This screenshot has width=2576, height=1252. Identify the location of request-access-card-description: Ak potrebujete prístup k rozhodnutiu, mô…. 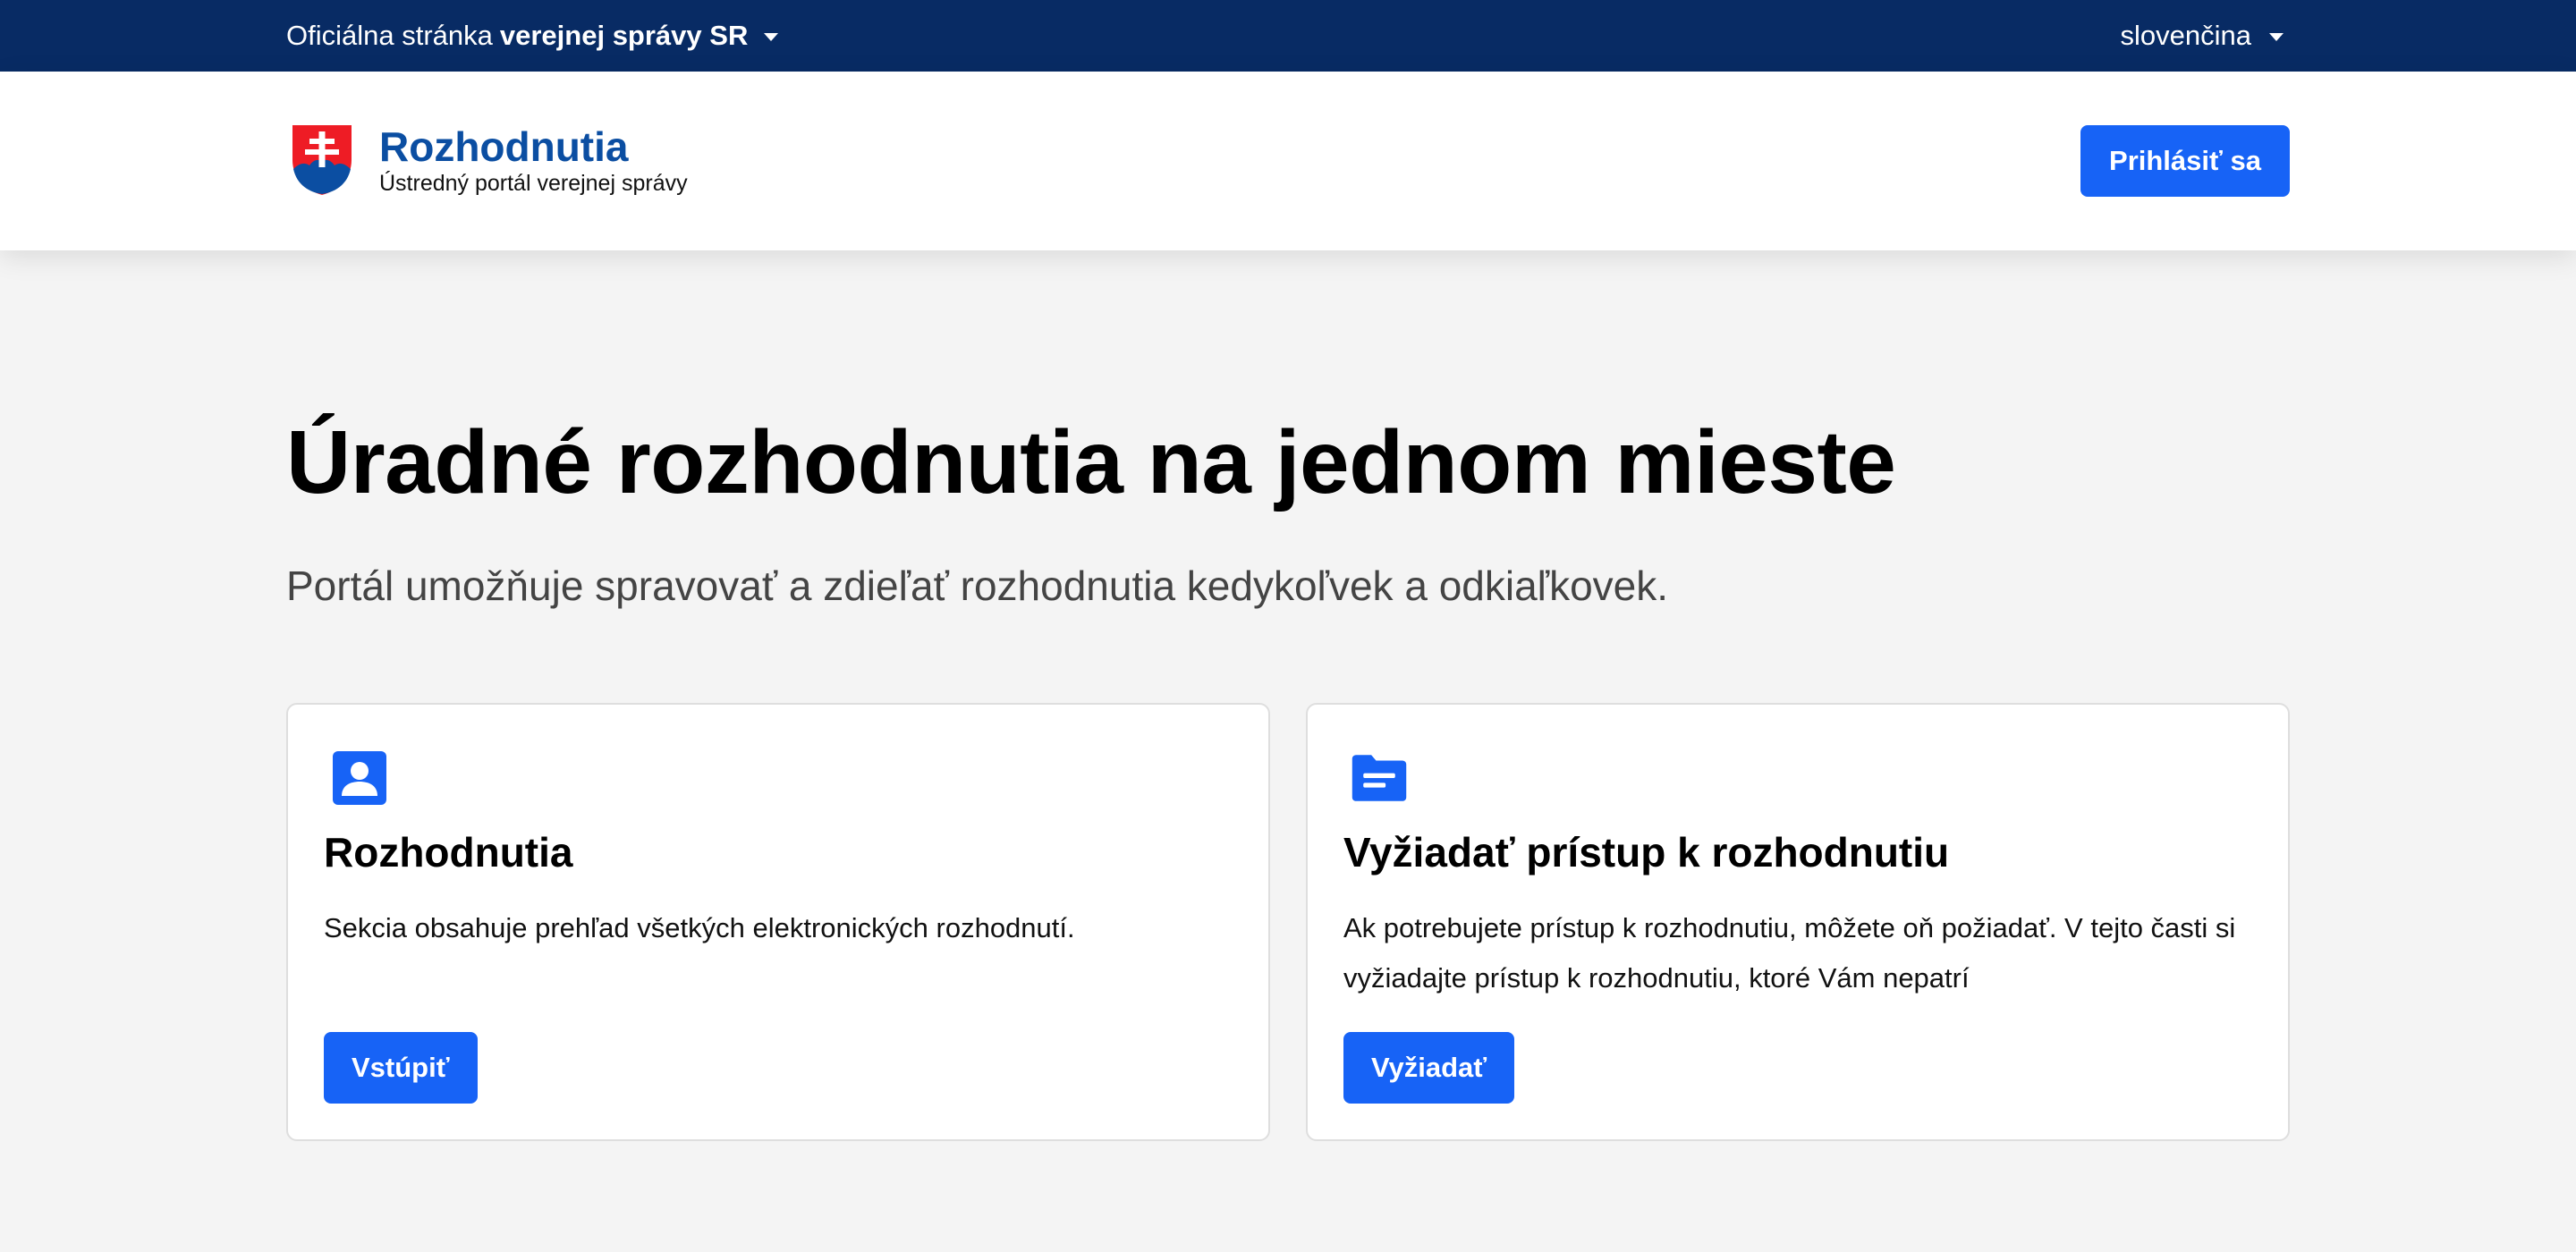
(1789, 953).